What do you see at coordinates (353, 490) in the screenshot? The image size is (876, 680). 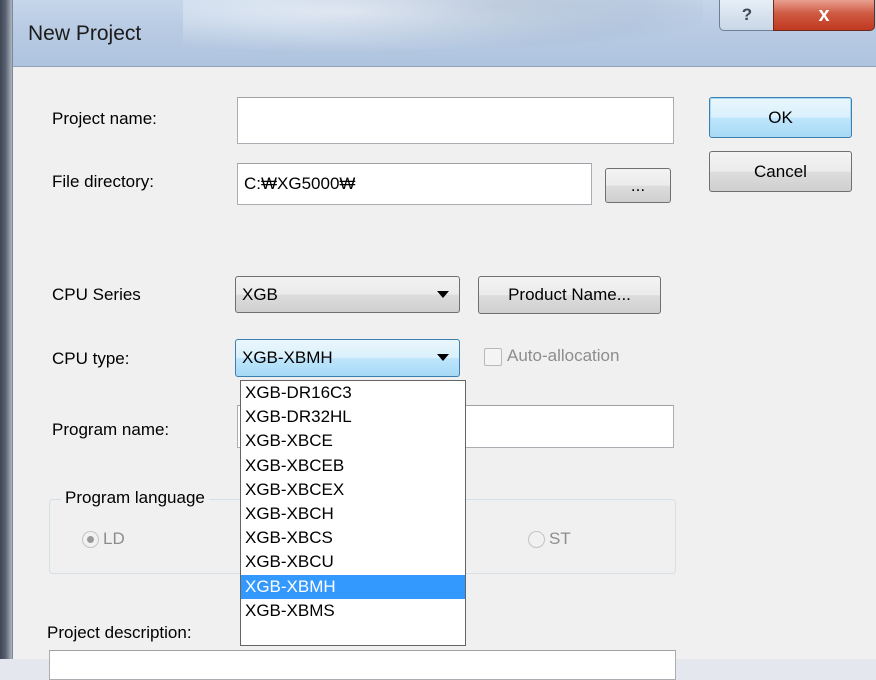 I see `cpu-type-option: XGB-XBCEX` at bounding box center [353, 490].